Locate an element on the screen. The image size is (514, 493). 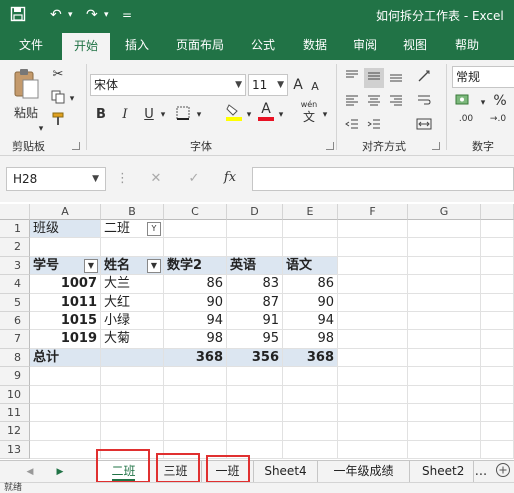
pivot-value: 95 is located at coordinates (255, 339).